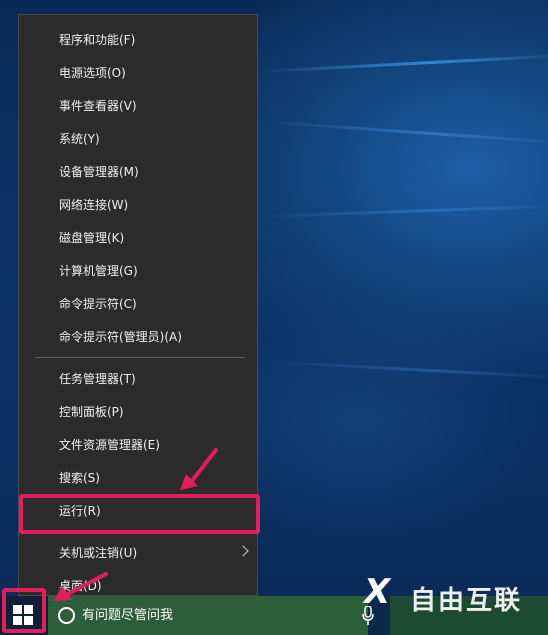  I want to click on watermark-text: 自由互联, so click(466, 601).